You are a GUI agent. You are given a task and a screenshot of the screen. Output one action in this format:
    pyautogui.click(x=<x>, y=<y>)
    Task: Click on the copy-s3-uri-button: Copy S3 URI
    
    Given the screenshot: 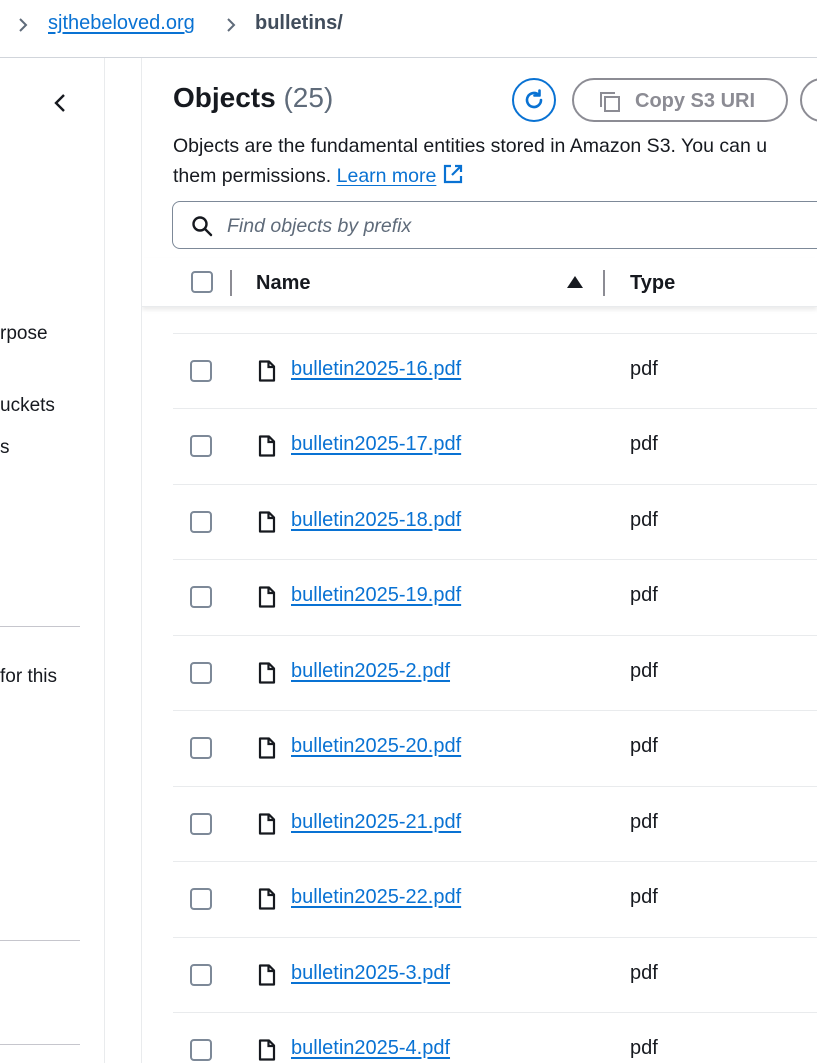 What is the action you would take?
    pyautogui.click(x=680, y=100)
    